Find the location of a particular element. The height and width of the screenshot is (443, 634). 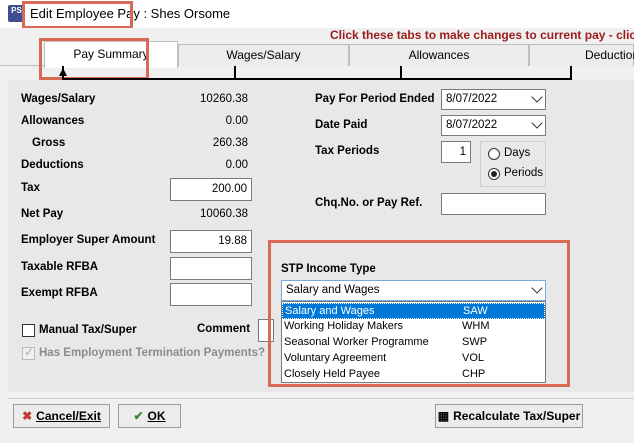

stp-option-vol: Voluntary Agreement VOL is located at coordinates (413, 359).